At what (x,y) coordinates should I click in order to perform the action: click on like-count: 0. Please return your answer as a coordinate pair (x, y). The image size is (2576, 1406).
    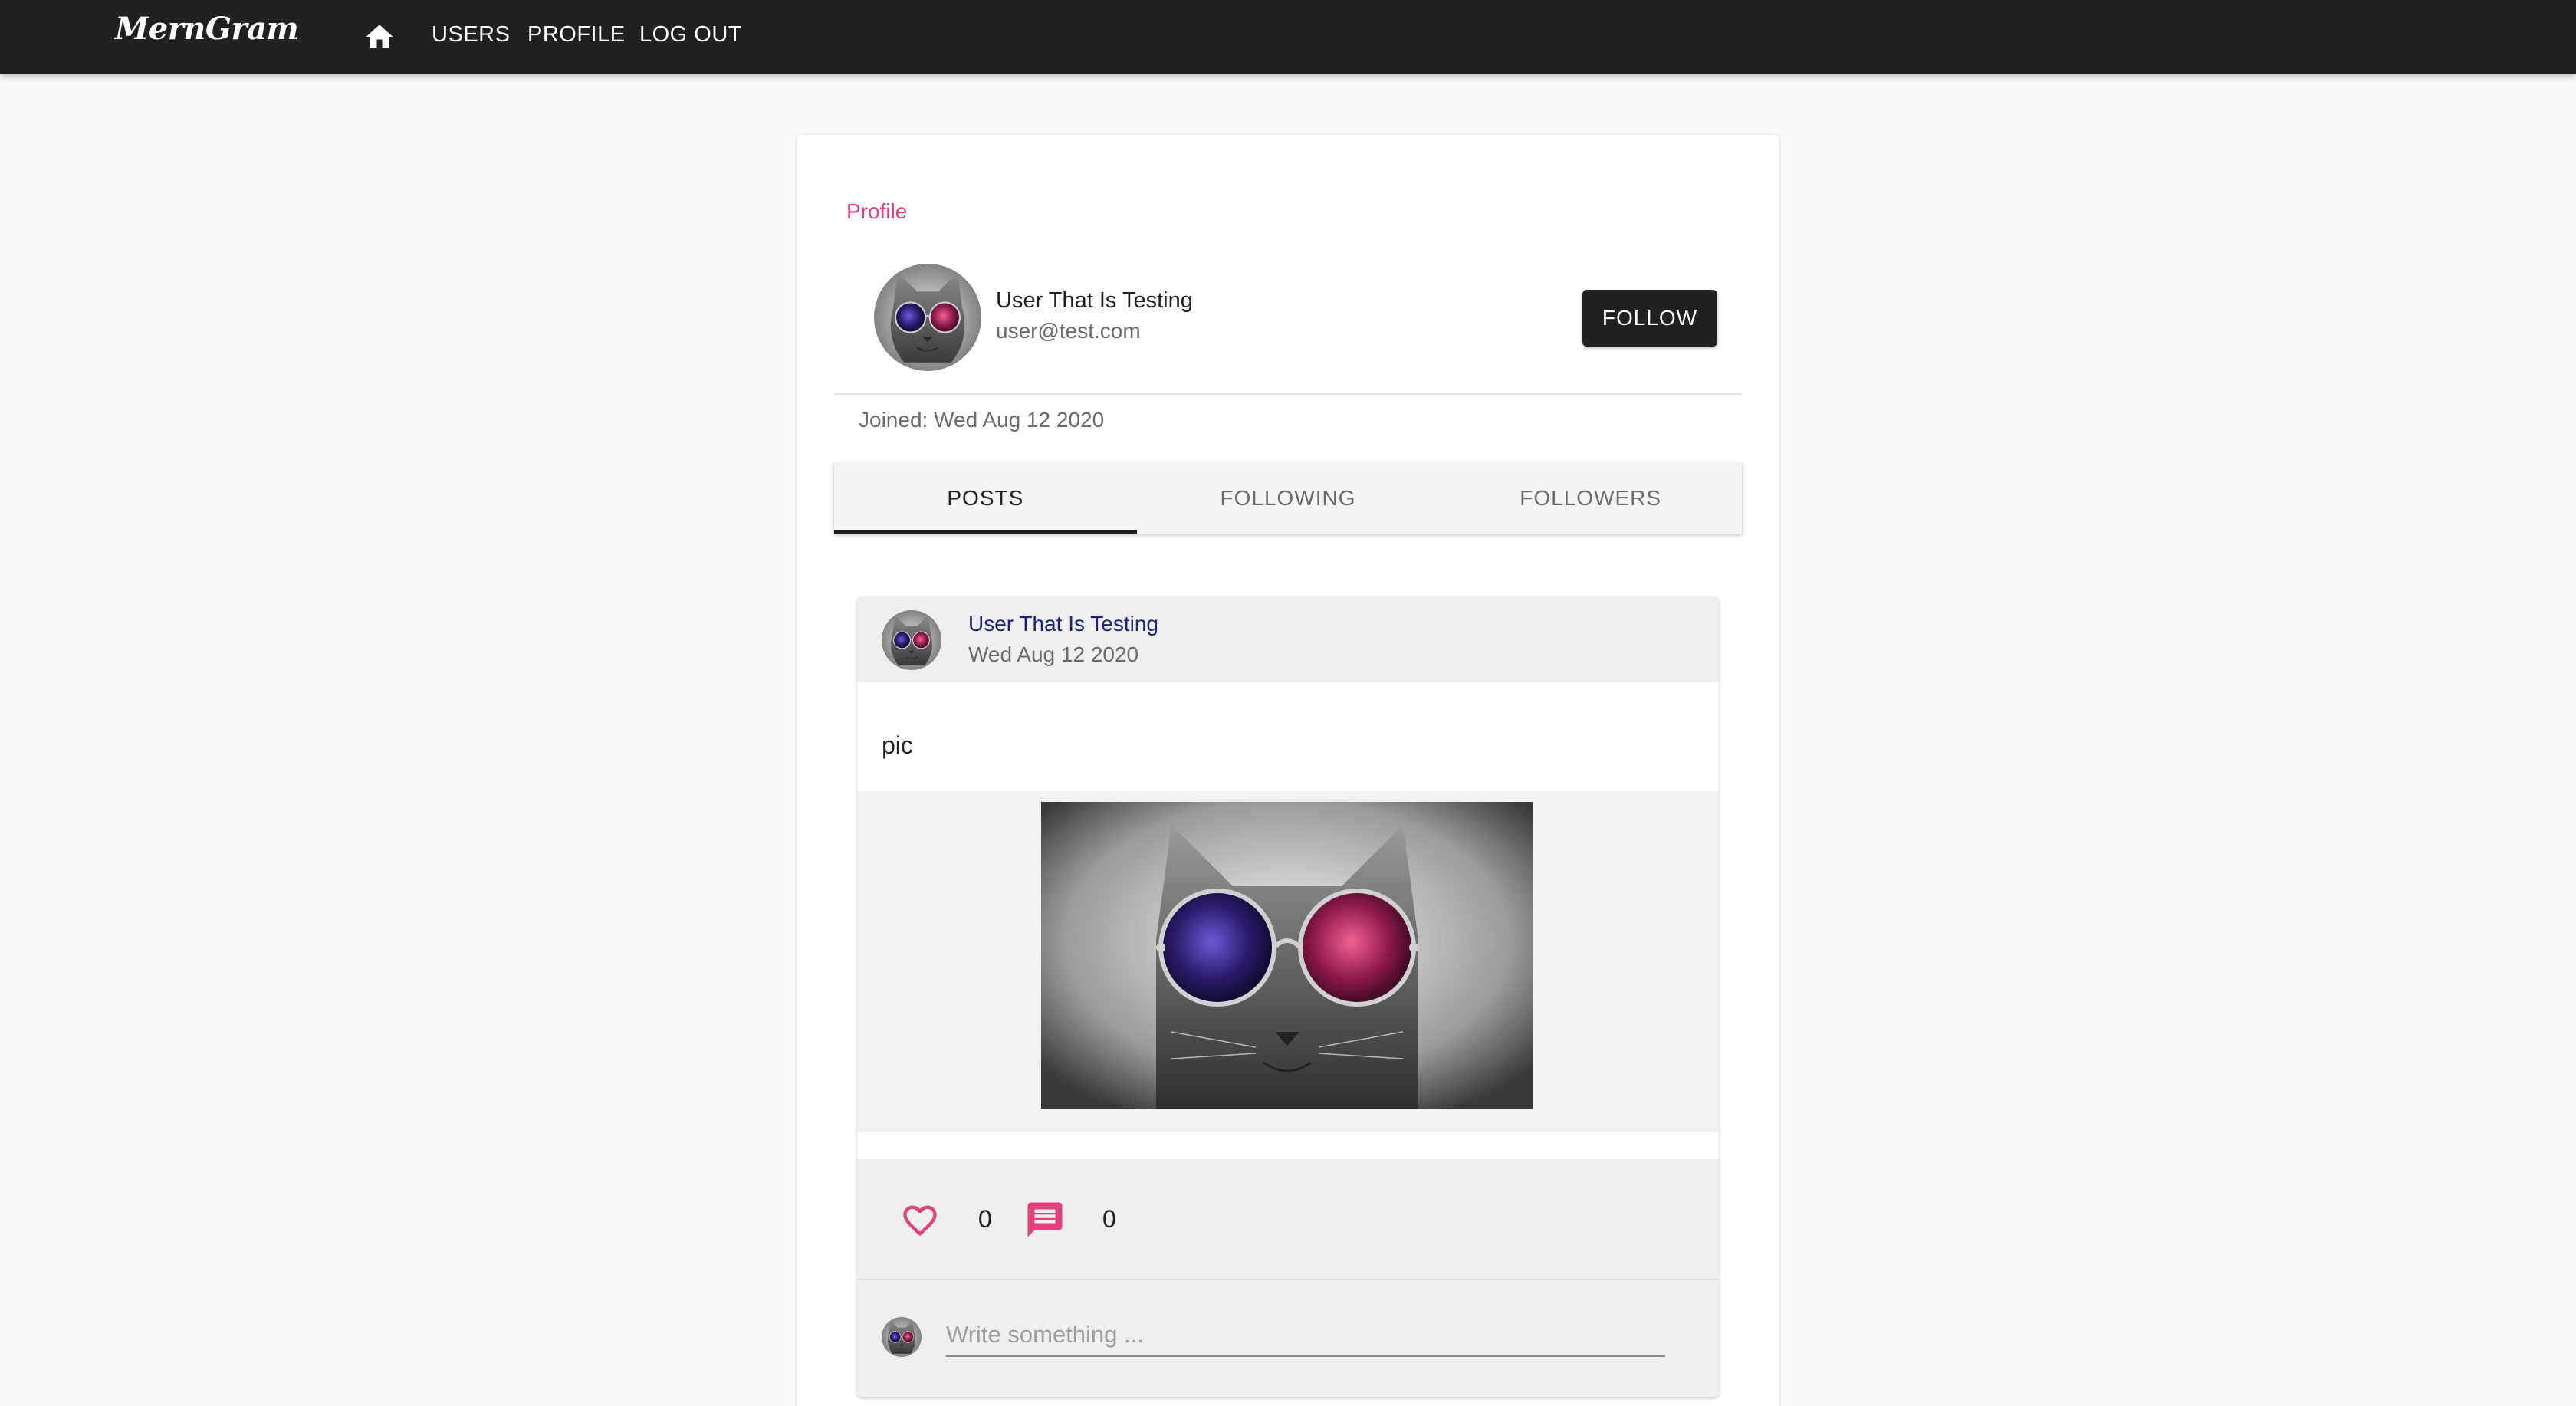
    Looking at the image, I should click on (985, 1219).